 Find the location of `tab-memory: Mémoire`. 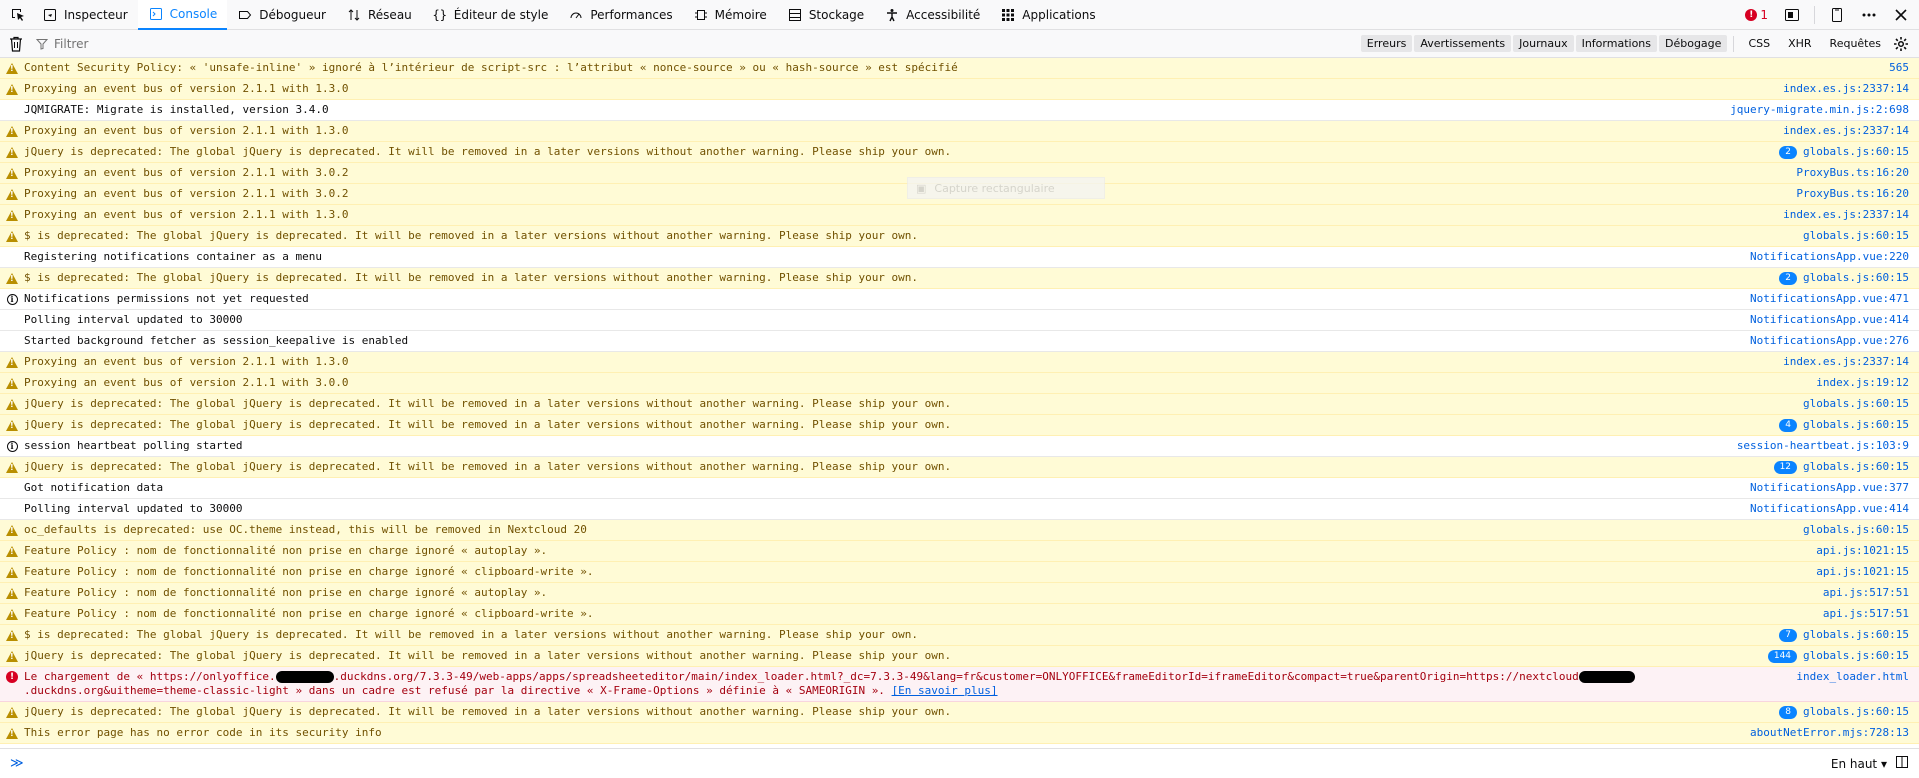

tab-memory: Mémoire is located at coordinates (730, 15).